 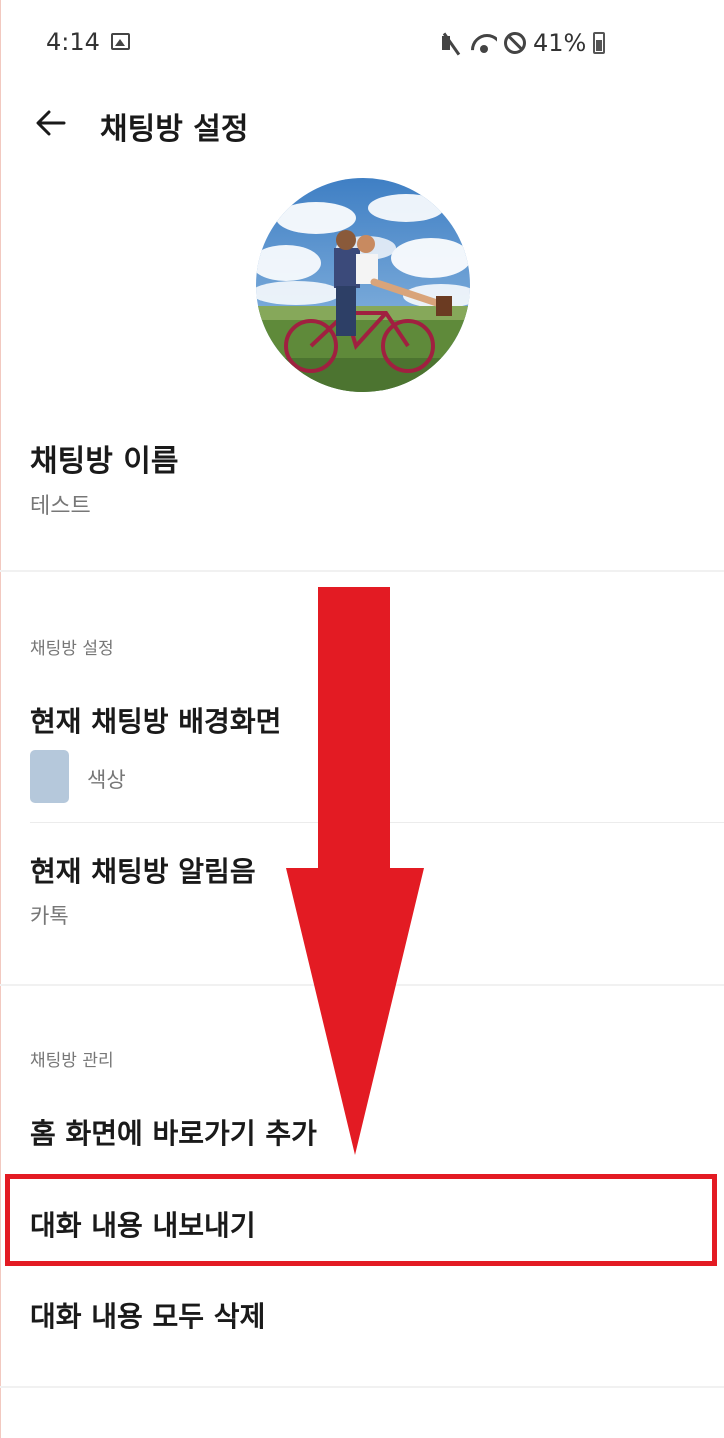 What do you see at coordinates (143, 870) in the screenshot?
I see `notification-sound-row: 현재 채팅방 알림음` at bounding box center [143, 870].